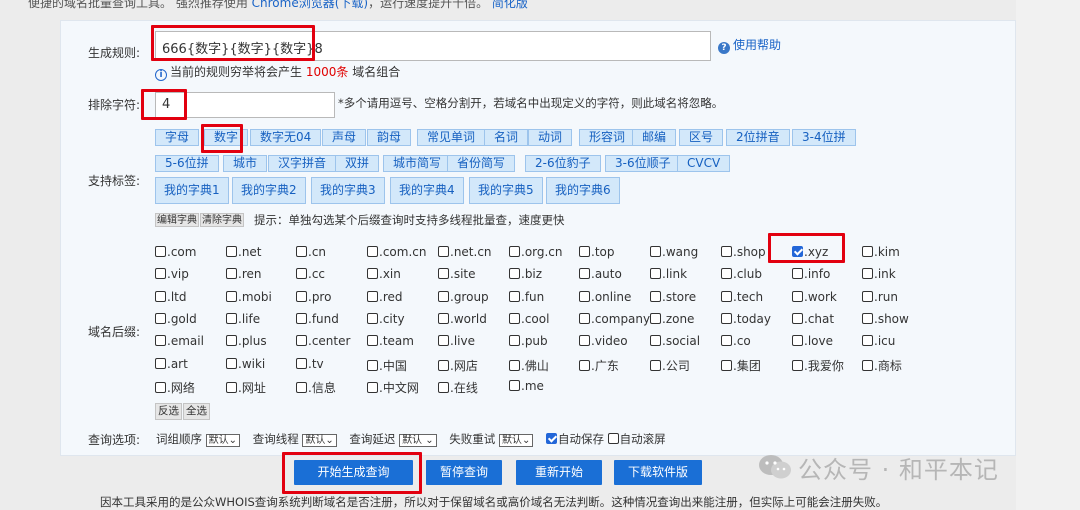  Describe the element at coordinates (811, 274) in the screenshot. I see `suffix-checkbox: .info` at that location.